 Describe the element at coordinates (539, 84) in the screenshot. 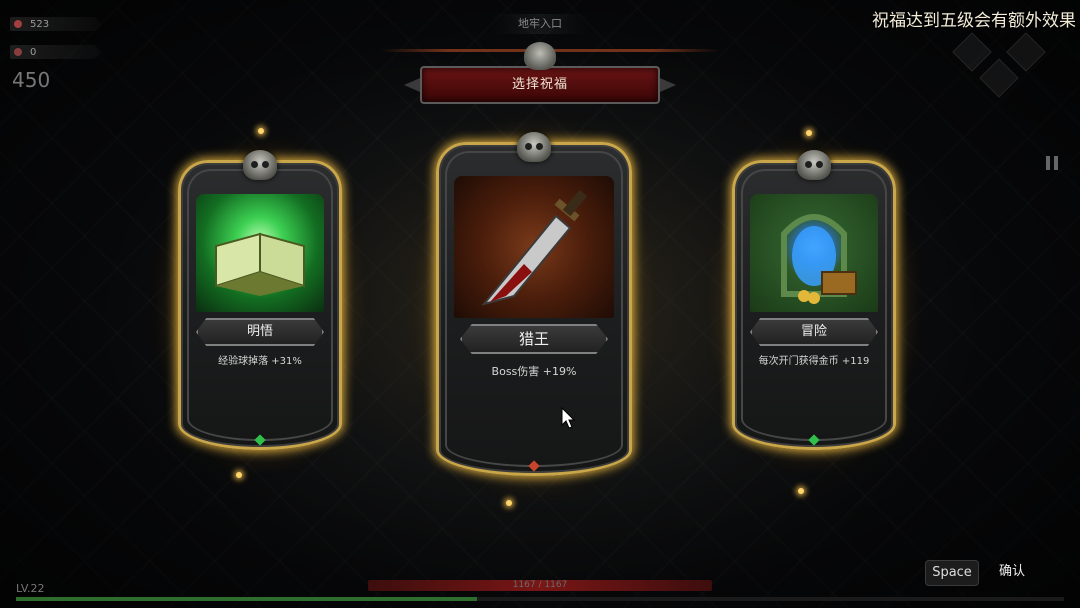

I see `page-title: 选择祝福` at that location.